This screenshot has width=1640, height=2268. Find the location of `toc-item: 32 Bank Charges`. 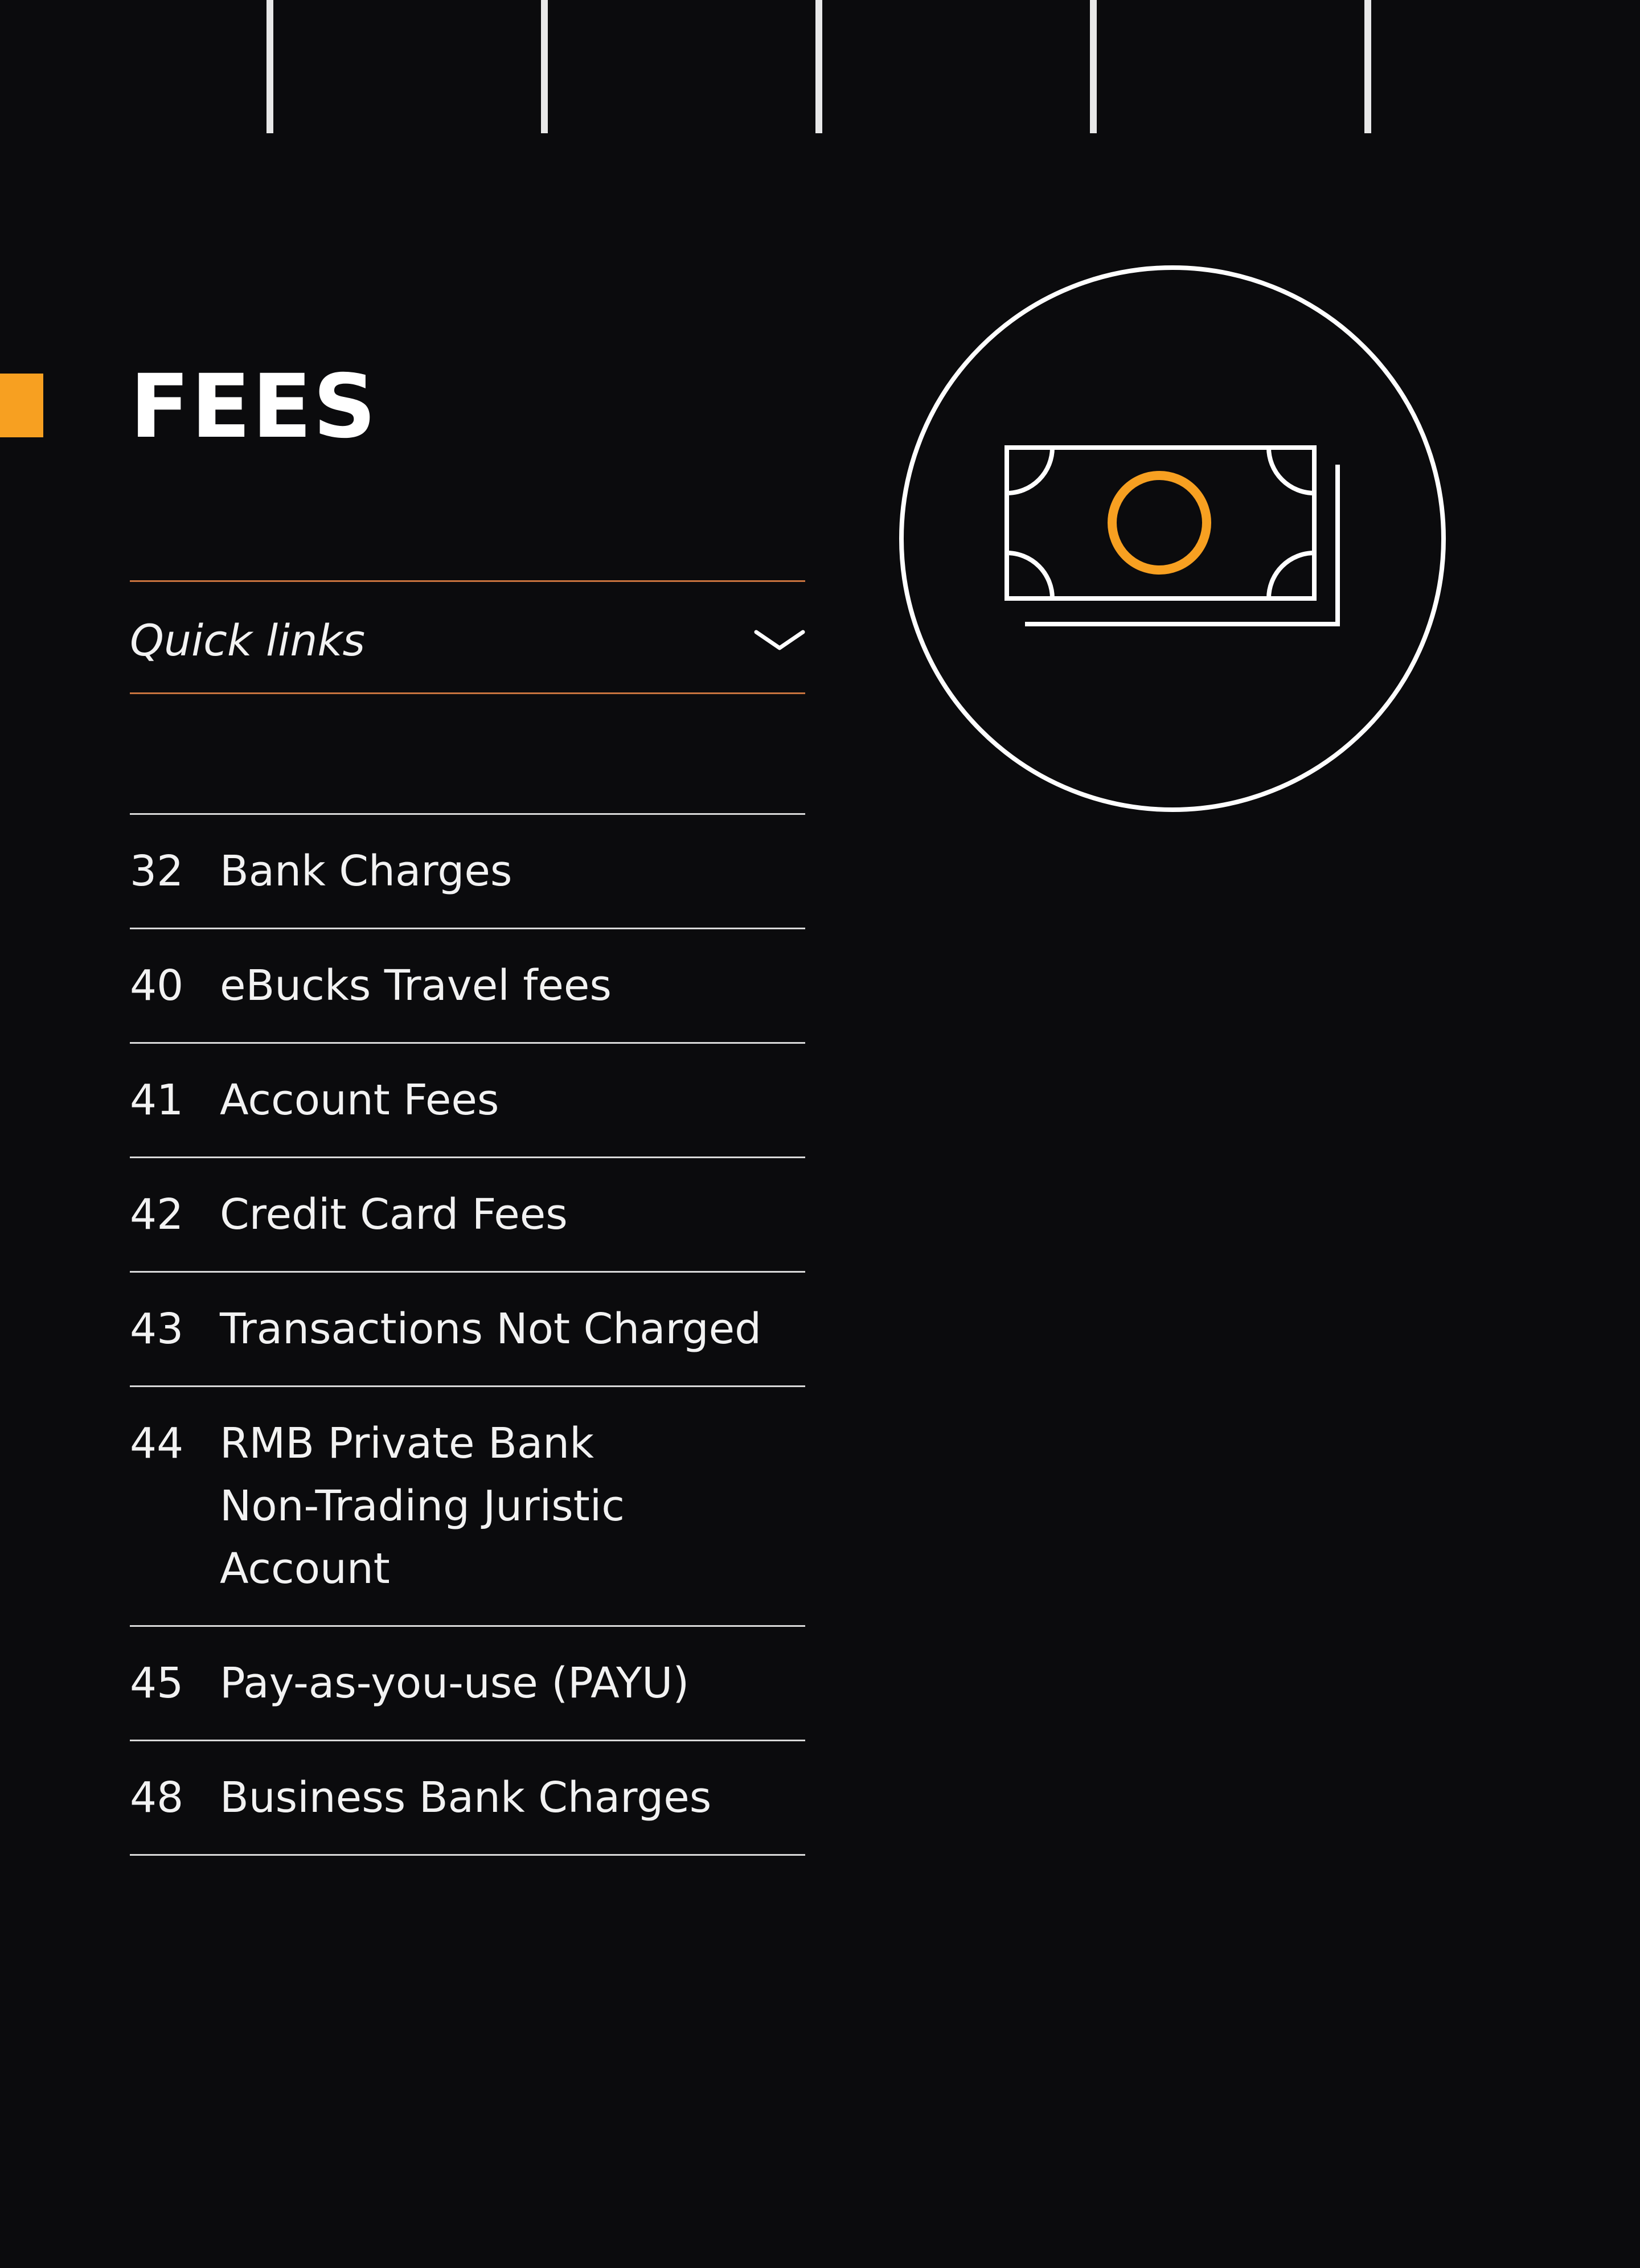

toc-item: 32 Bank Charges is located at coordinates (467, 872).